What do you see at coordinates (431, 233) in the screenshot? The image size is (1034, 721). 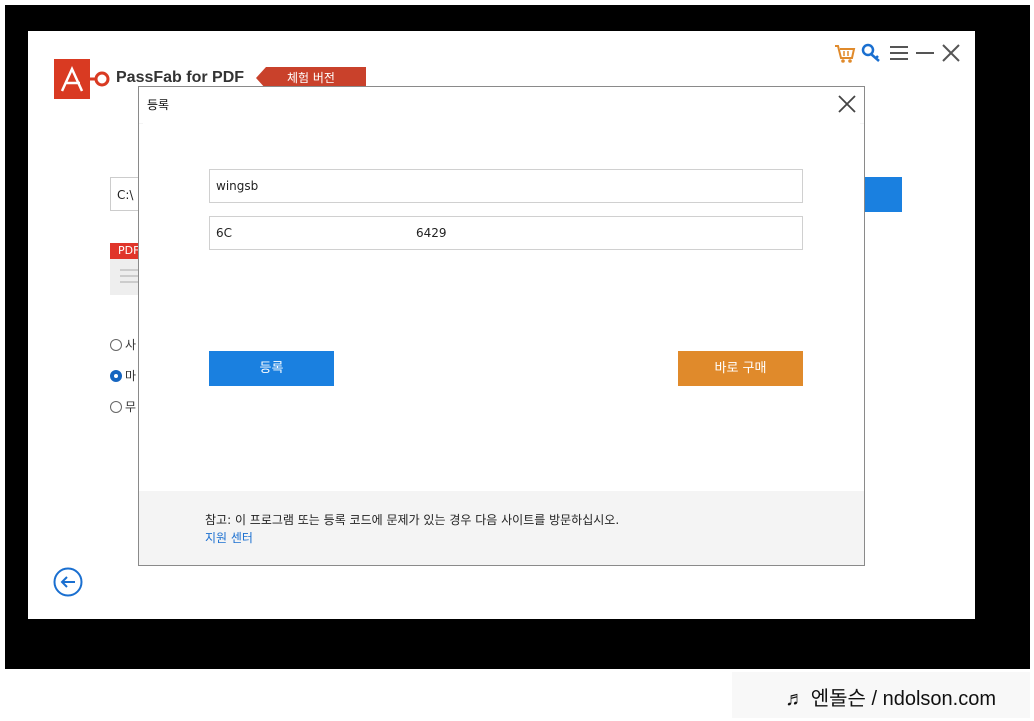 I see `code-part-2: 6429` at bounding box center [431, 233].